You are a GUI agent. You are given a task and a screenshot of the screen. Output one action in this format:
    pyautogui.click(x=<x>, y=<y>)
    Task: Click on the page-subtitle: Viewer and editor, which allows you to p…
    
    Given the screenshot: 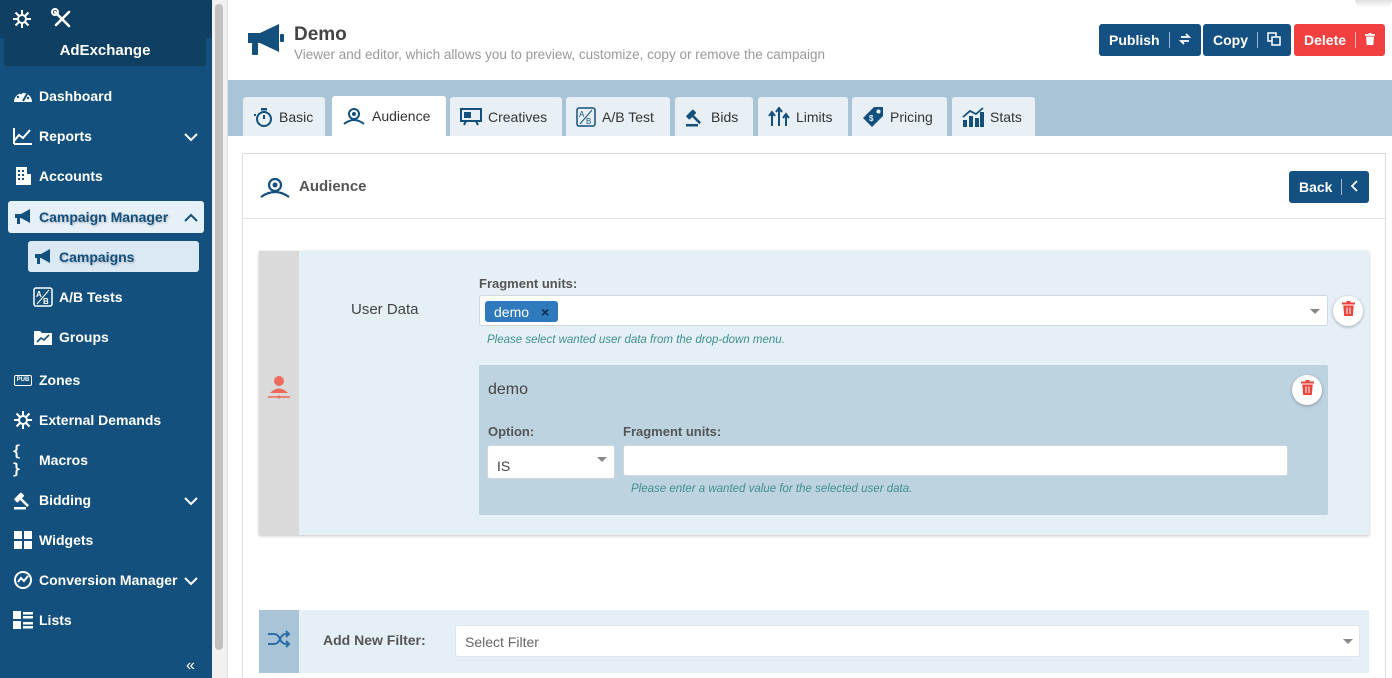 What is the action you would take?
    pyautogui.click(x=560, y=54)
    